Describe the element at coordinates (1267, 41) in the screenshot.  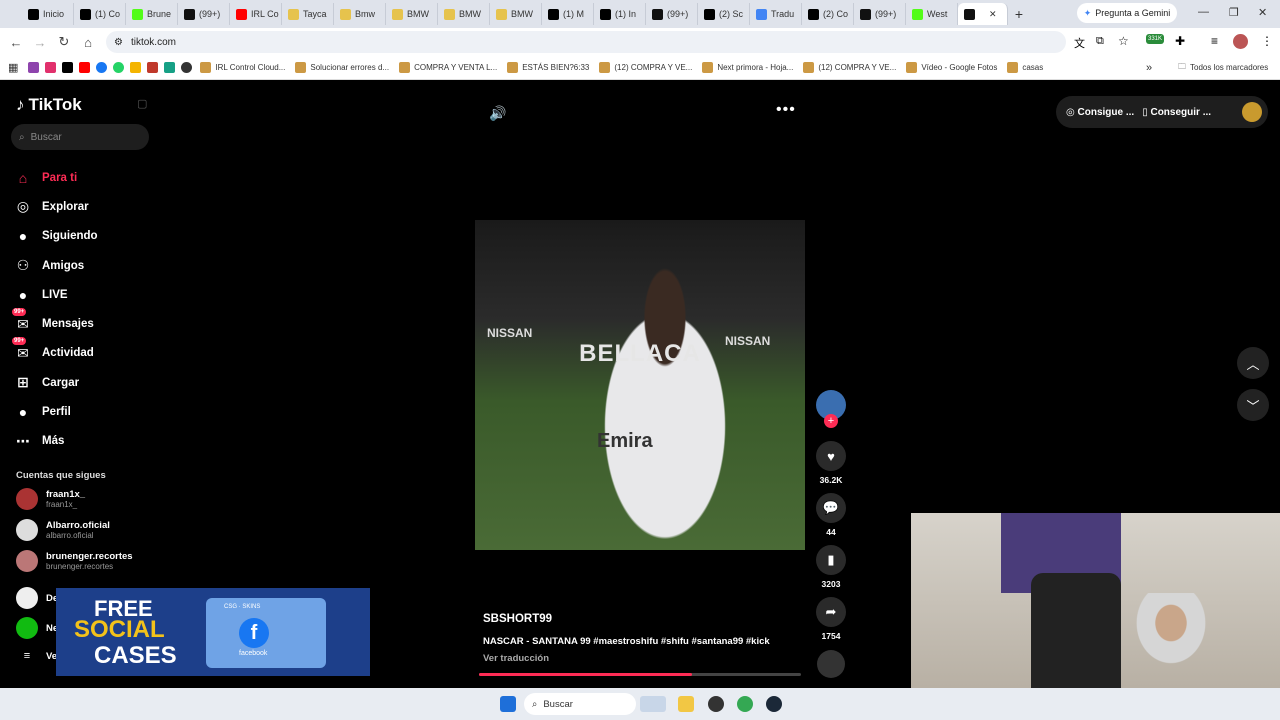
I see `browser-menu-icon: ⋮` at that location.